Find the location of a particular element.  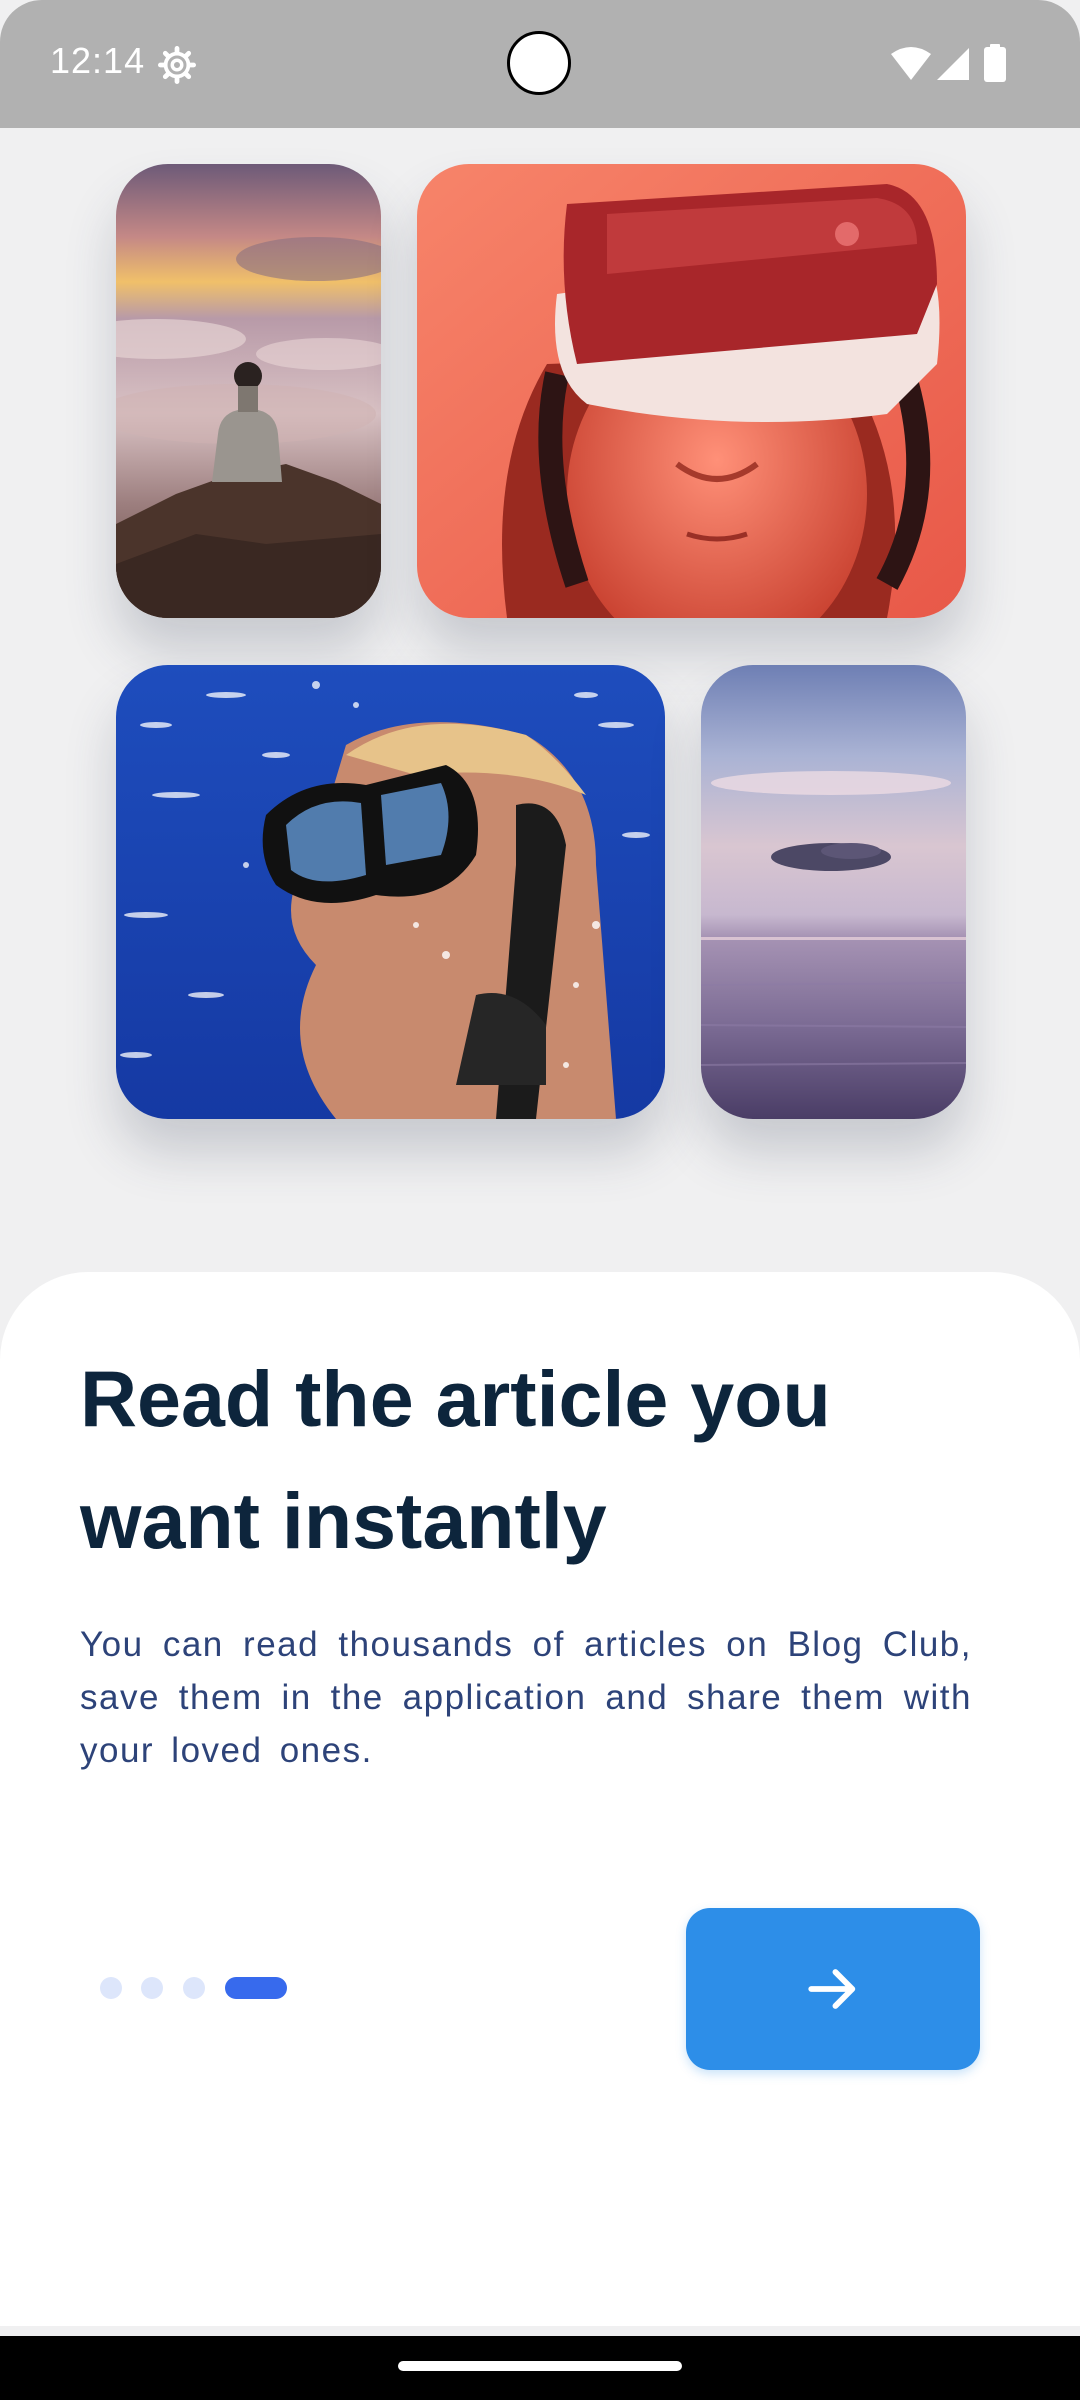

arrow-right-icon is located at coordinates (832, 1989).